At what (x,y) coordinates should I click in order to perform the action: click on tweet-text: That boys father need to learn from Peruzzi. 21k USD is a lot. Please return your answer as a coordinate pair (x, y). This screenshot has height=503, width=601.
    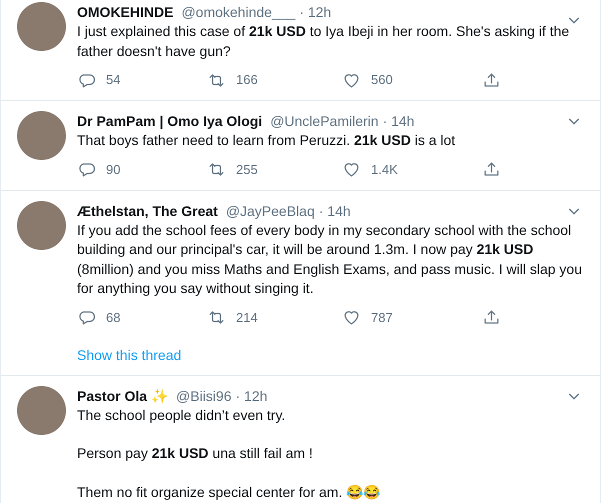
    Looking at the image, I should click on (266, 140).